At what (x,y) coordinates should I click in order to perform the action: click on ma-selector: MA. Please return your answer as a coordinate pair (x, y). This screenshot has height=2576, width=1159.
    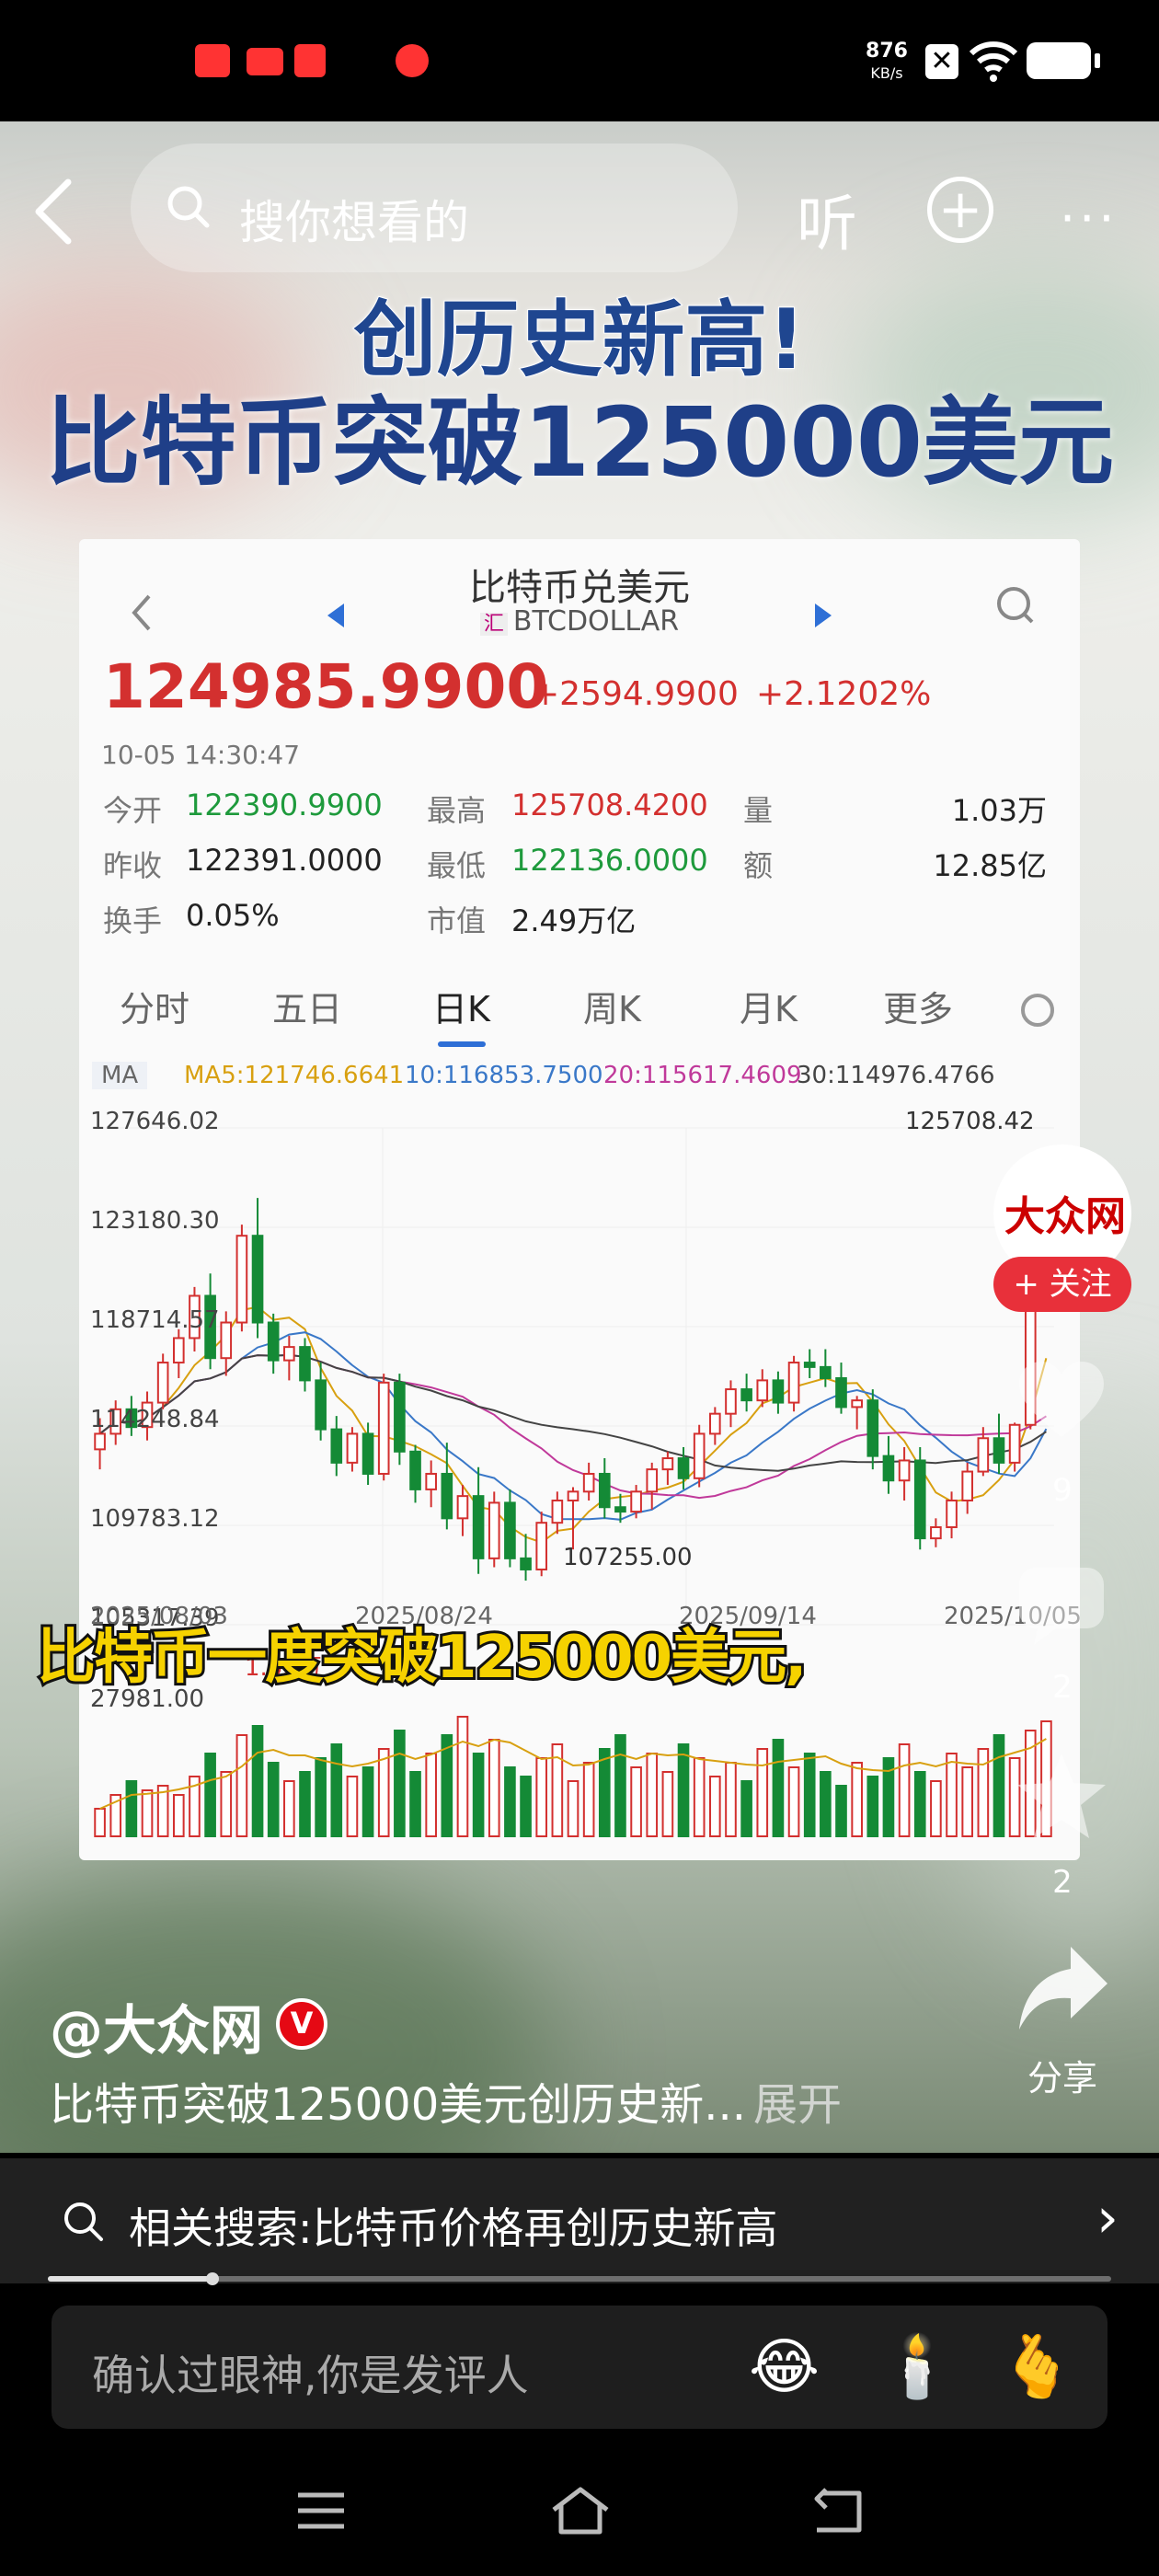
    Looking at the image, I should click on (120, 1075).